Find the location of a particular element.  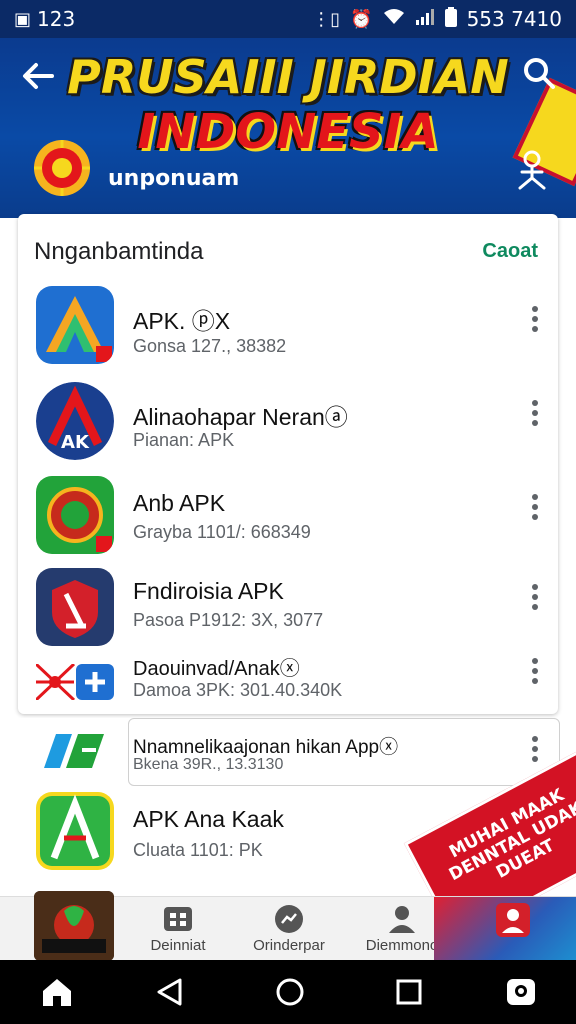

profile-figure-icon is located at coordinates (532, 170).